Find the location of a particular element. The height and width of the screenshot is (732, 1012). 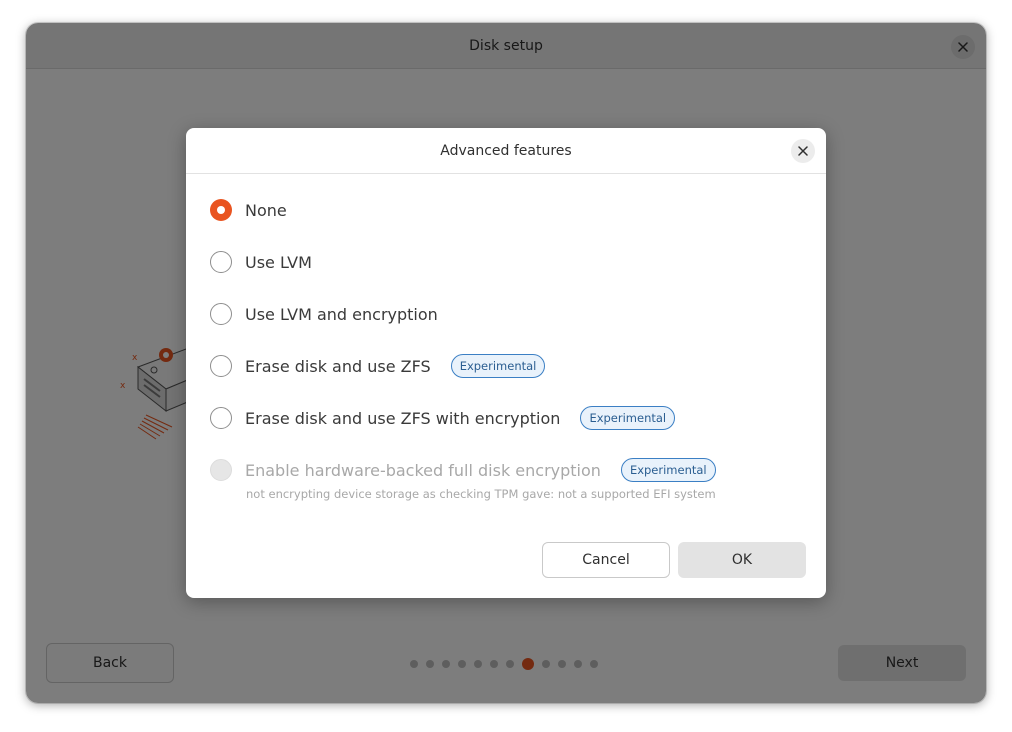

dialog-title: Advanced features is located at coordinates (506, 151).